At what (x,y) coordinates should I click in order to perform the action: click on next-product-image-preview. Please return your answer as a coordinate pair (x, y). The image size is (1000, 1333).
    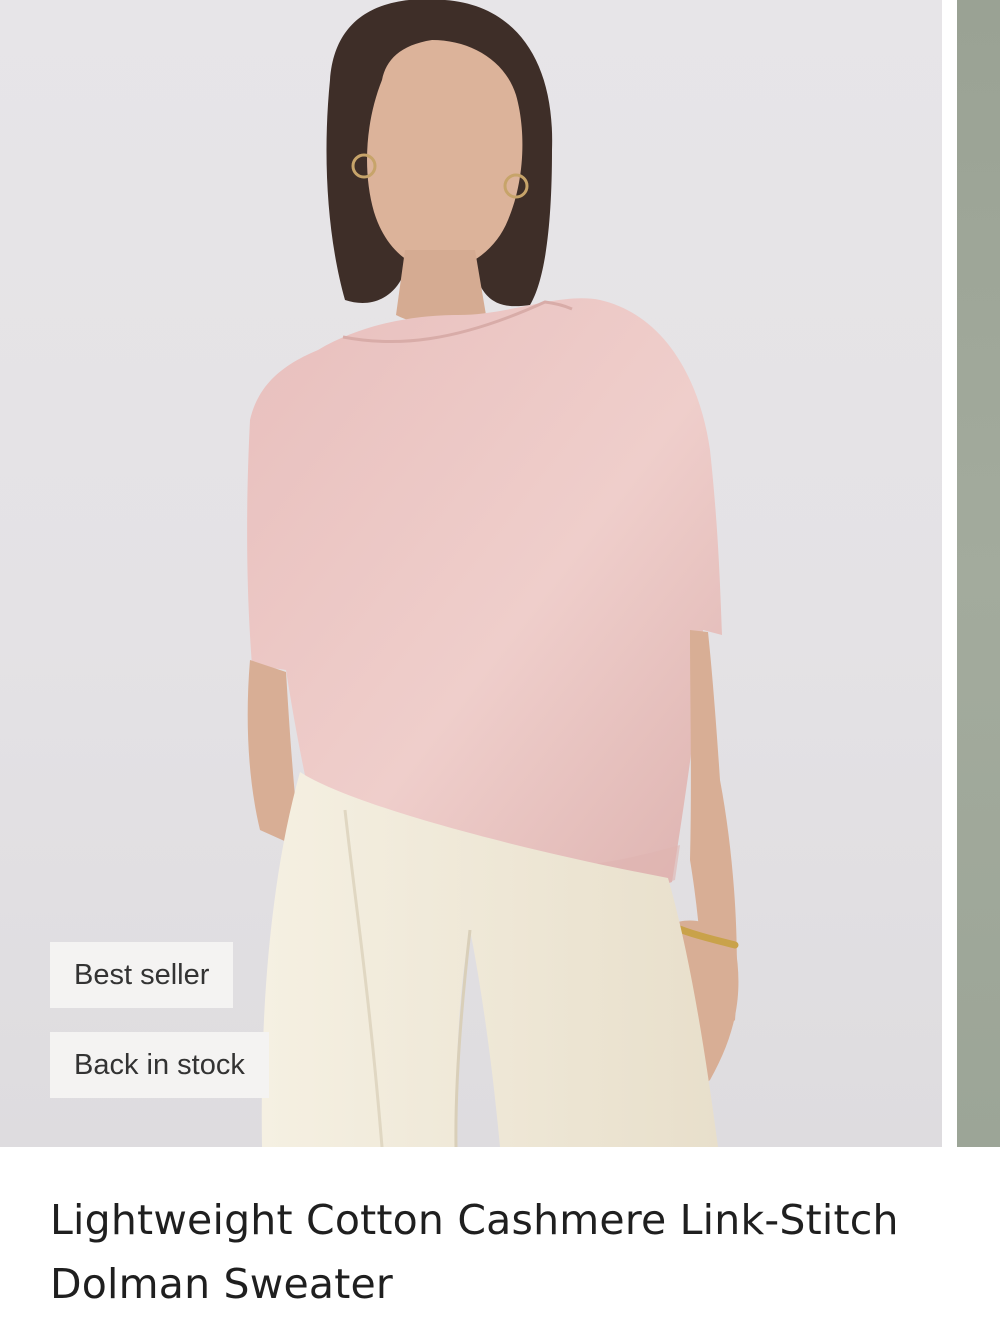
    Looking at the image, I should click on (978, 573).